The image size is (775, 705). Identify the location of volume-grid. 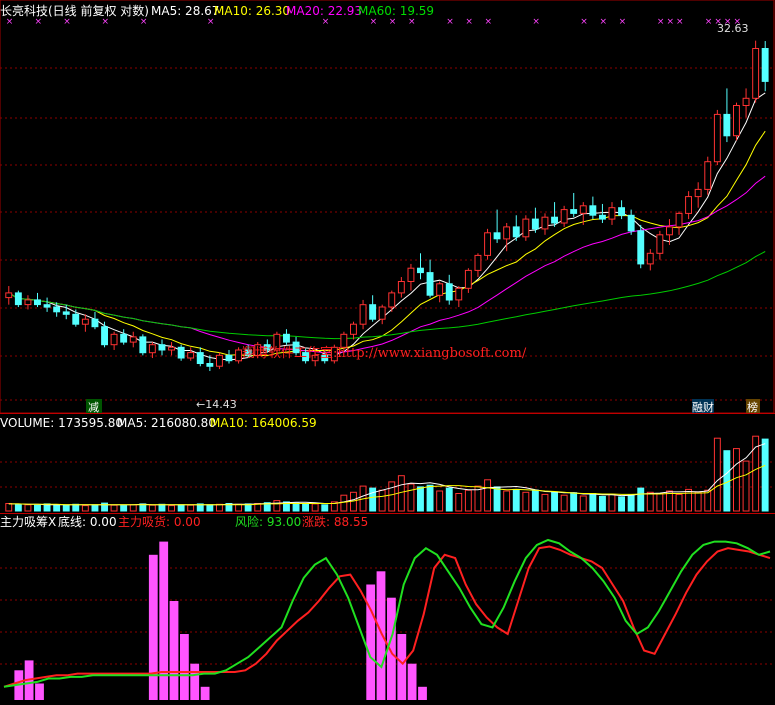
(387, 474).